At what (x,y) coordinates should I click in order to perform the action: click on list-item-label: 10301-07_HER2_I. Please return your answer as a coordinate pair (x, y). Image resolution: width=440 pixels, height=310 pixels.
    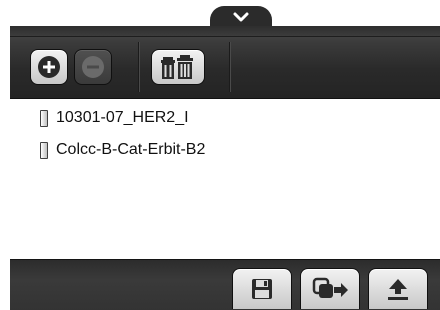
    Looking at the image, I should click on (122, 117).